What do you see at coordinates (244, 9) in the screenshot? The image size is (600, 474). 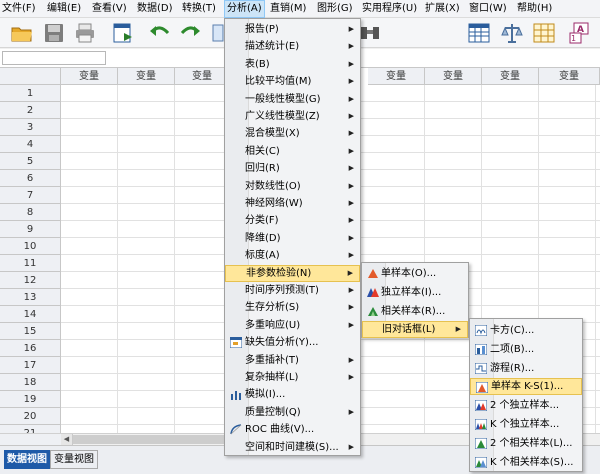 I see `menu-analyze: 分析(A)` at bounding box center [244, 9].